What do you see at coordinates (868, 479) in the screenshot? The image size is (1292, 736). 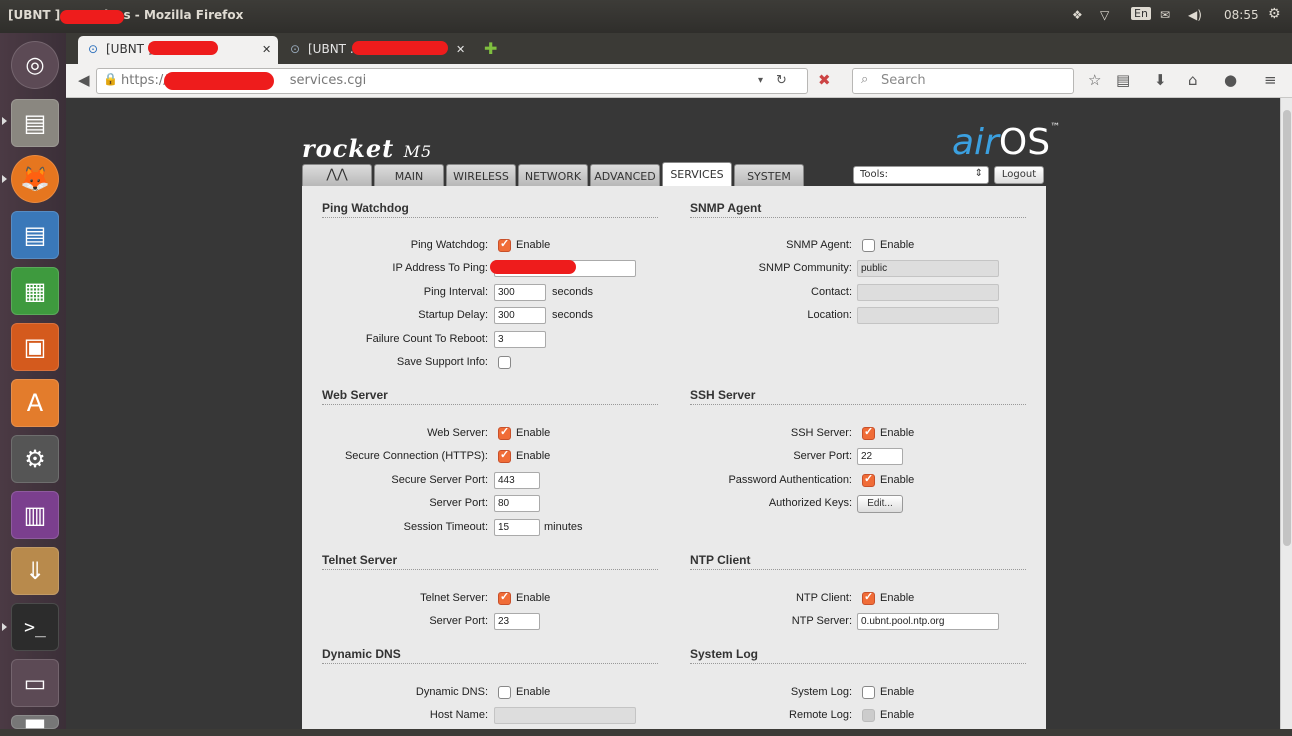 I see `password-auth-checkbox` at bounding box center [868, 479].